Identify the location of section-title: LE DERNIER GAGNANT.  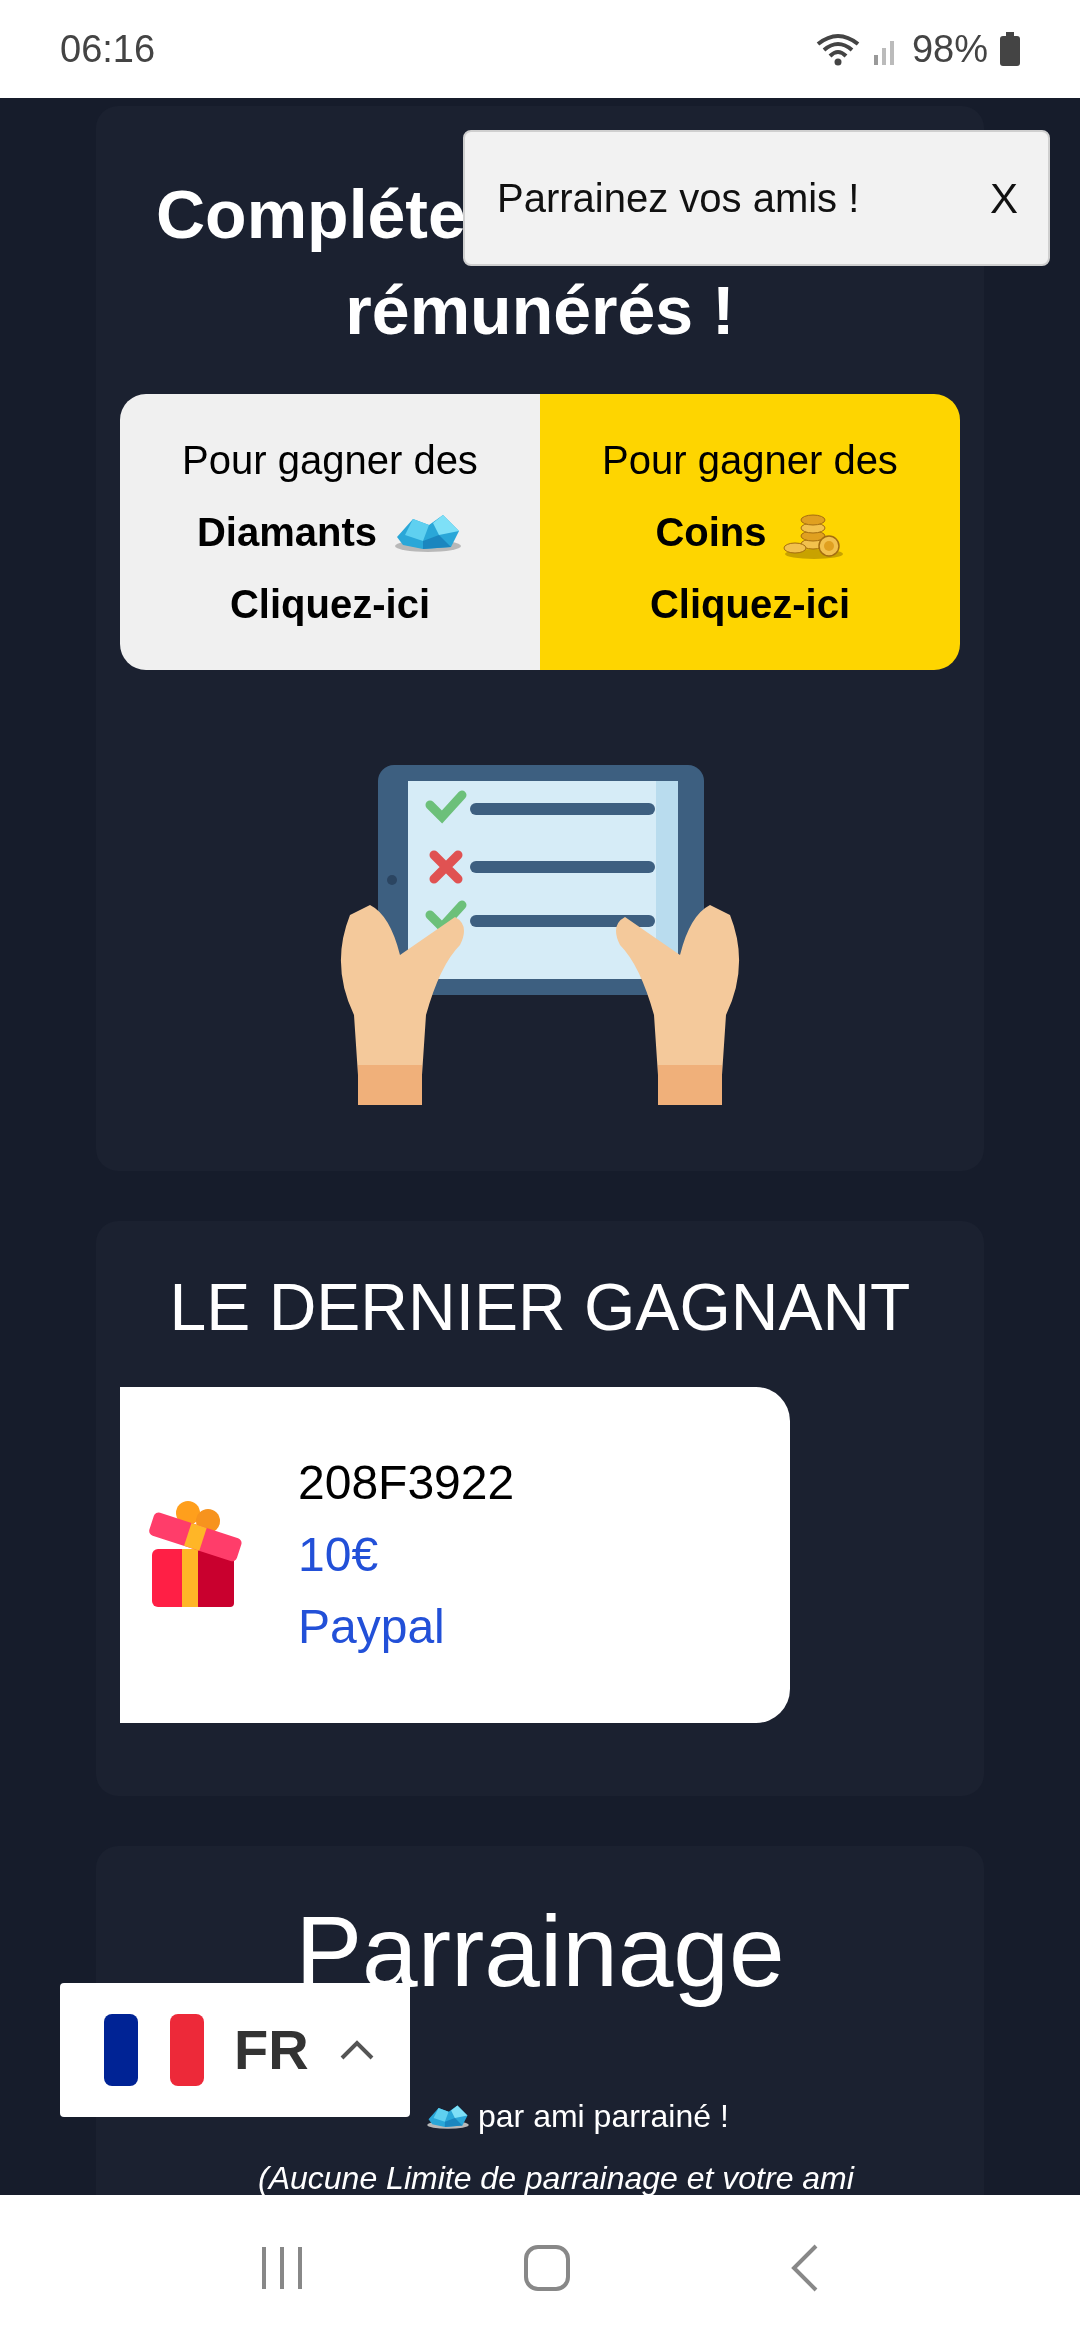
(540, 1307).